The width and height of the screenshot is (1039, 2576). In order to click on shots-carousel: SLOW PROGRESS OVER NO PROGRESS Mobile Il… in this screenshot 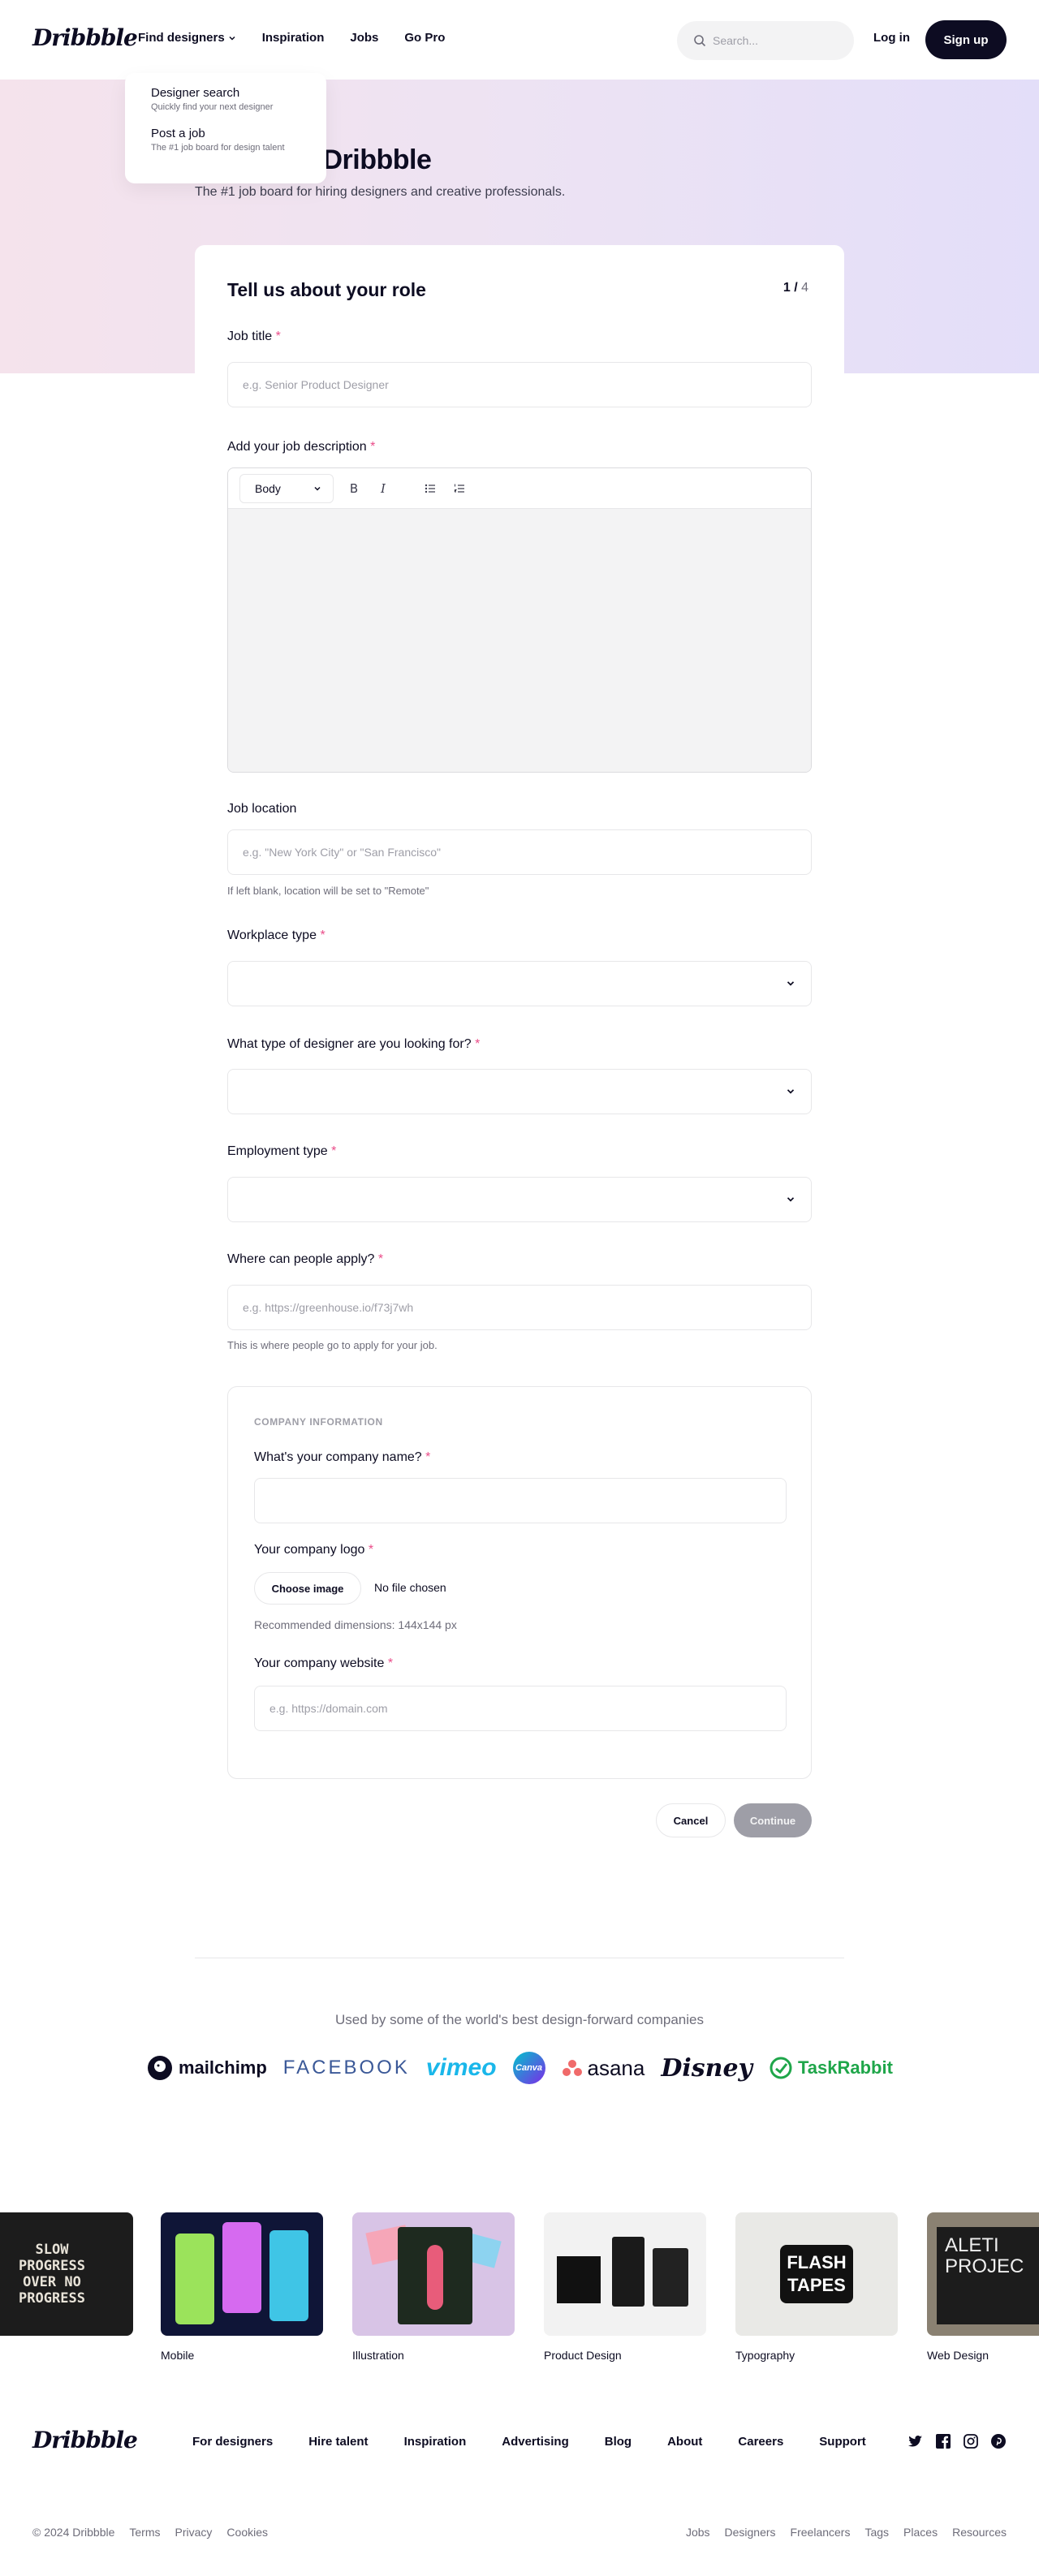, I will do `click(519, 2294)`.